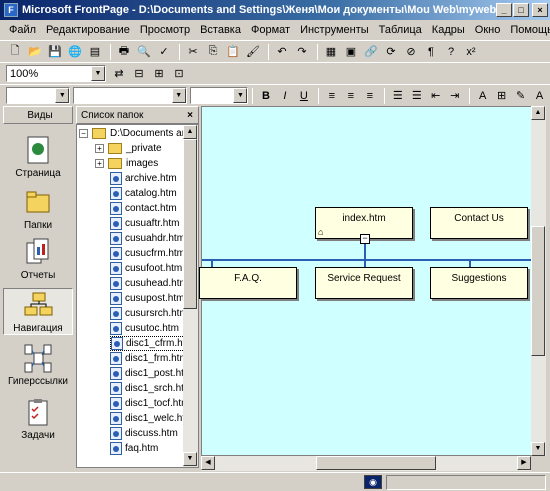 This screenshot has width=550, height=491. What do you see at coordinates (540, 10) in the screenshot?
I see `close-button: ×` at bounding box center [540, 10].